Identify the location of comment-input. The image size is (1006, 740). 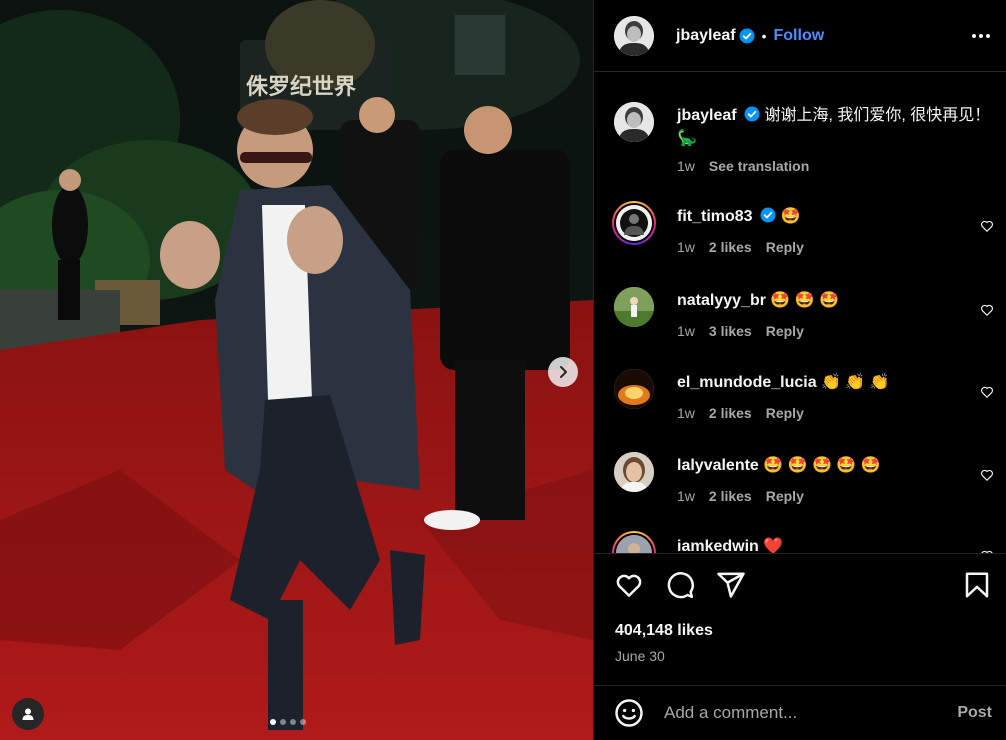
(811, 713).